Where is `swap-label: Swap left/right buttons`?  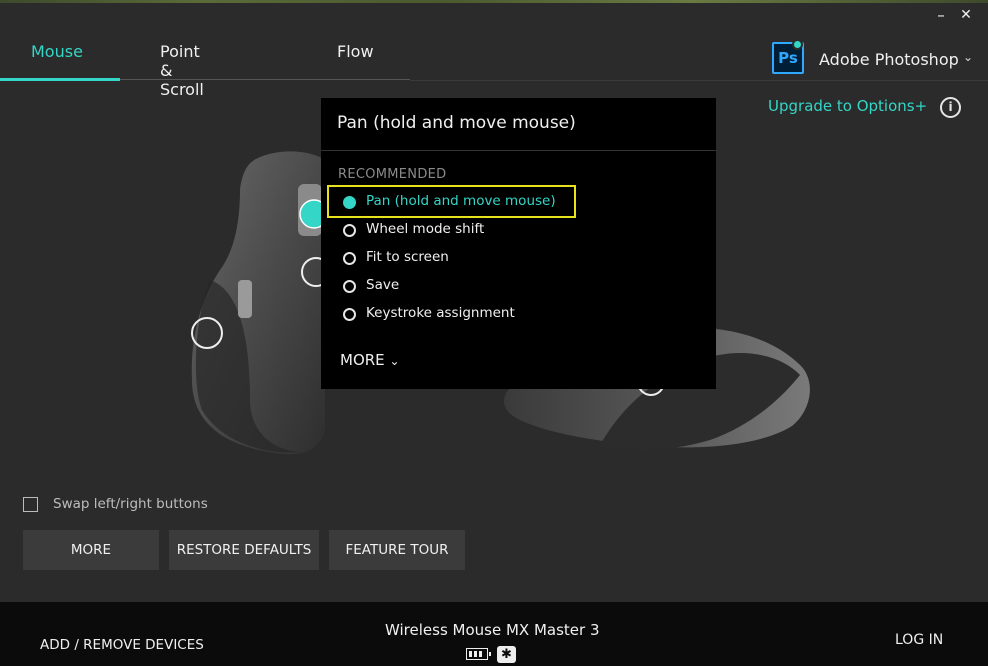
swap-label: Swap left/right buttons is located at coordinates (130, 504).